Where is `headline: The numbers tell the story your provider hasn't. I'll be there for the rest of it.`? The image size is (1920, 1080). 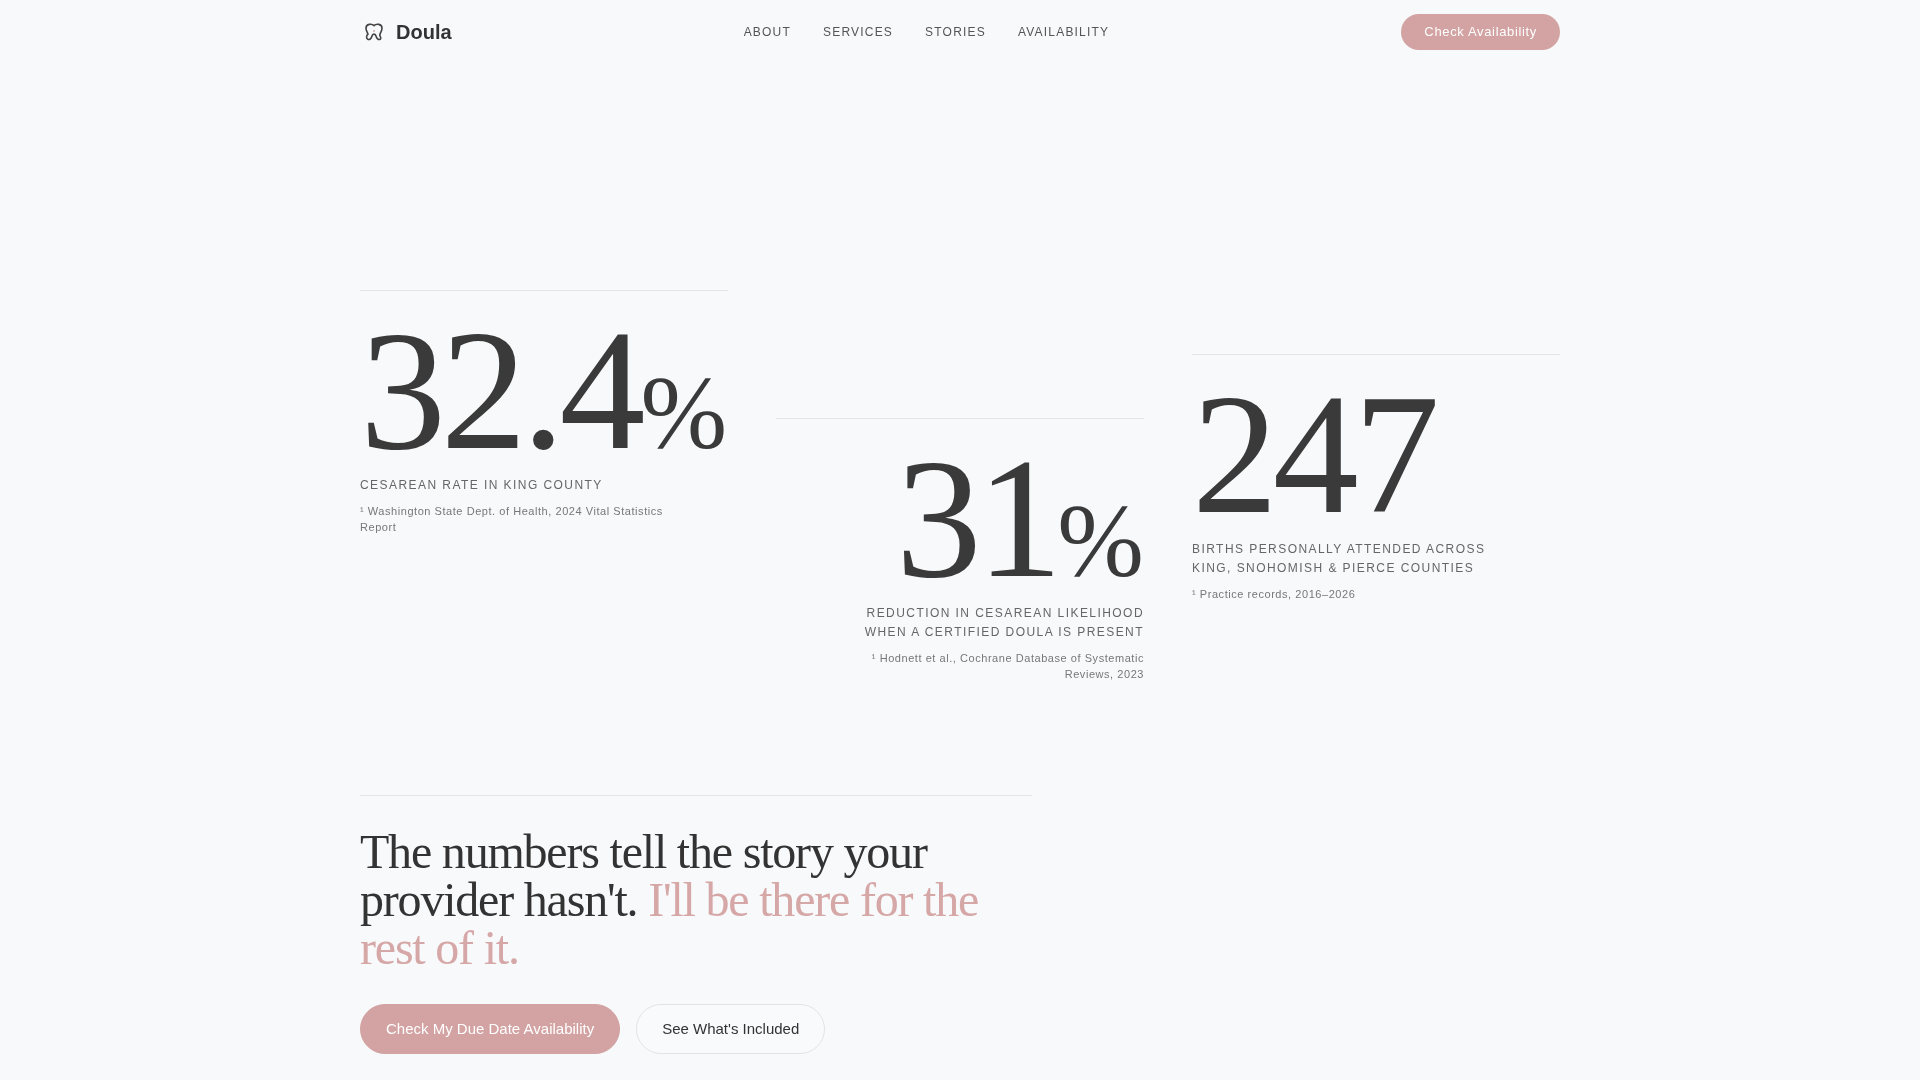 headline: The numbers tell the story your provider hasn't. I'll be there for the rest of it. is located at coordinates (670, 900).